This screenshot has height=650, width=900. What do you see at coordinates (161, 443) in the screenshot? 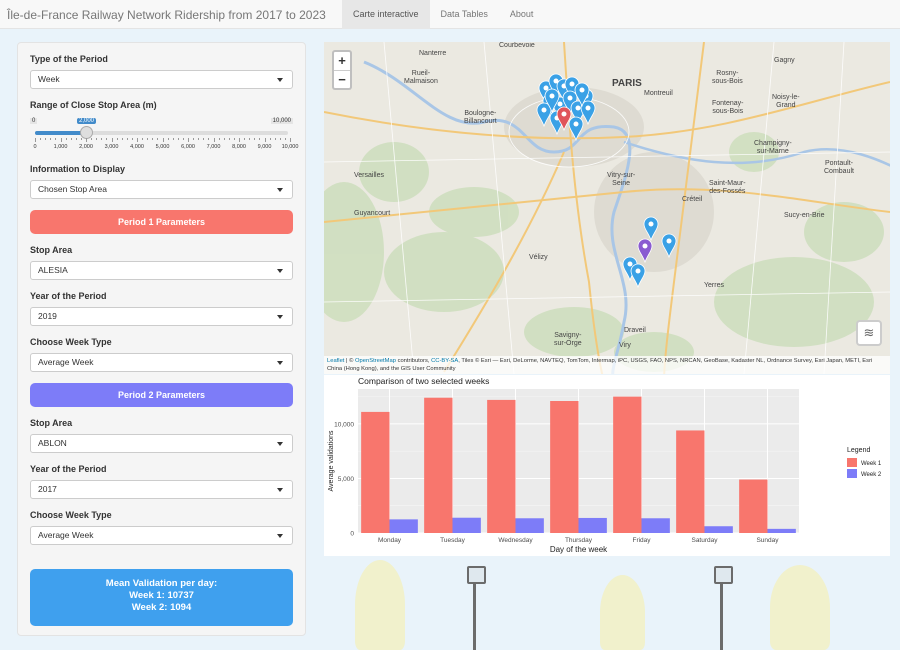
I see `p2-stop-area-select: ABLON` at bounding box center [161, 443].